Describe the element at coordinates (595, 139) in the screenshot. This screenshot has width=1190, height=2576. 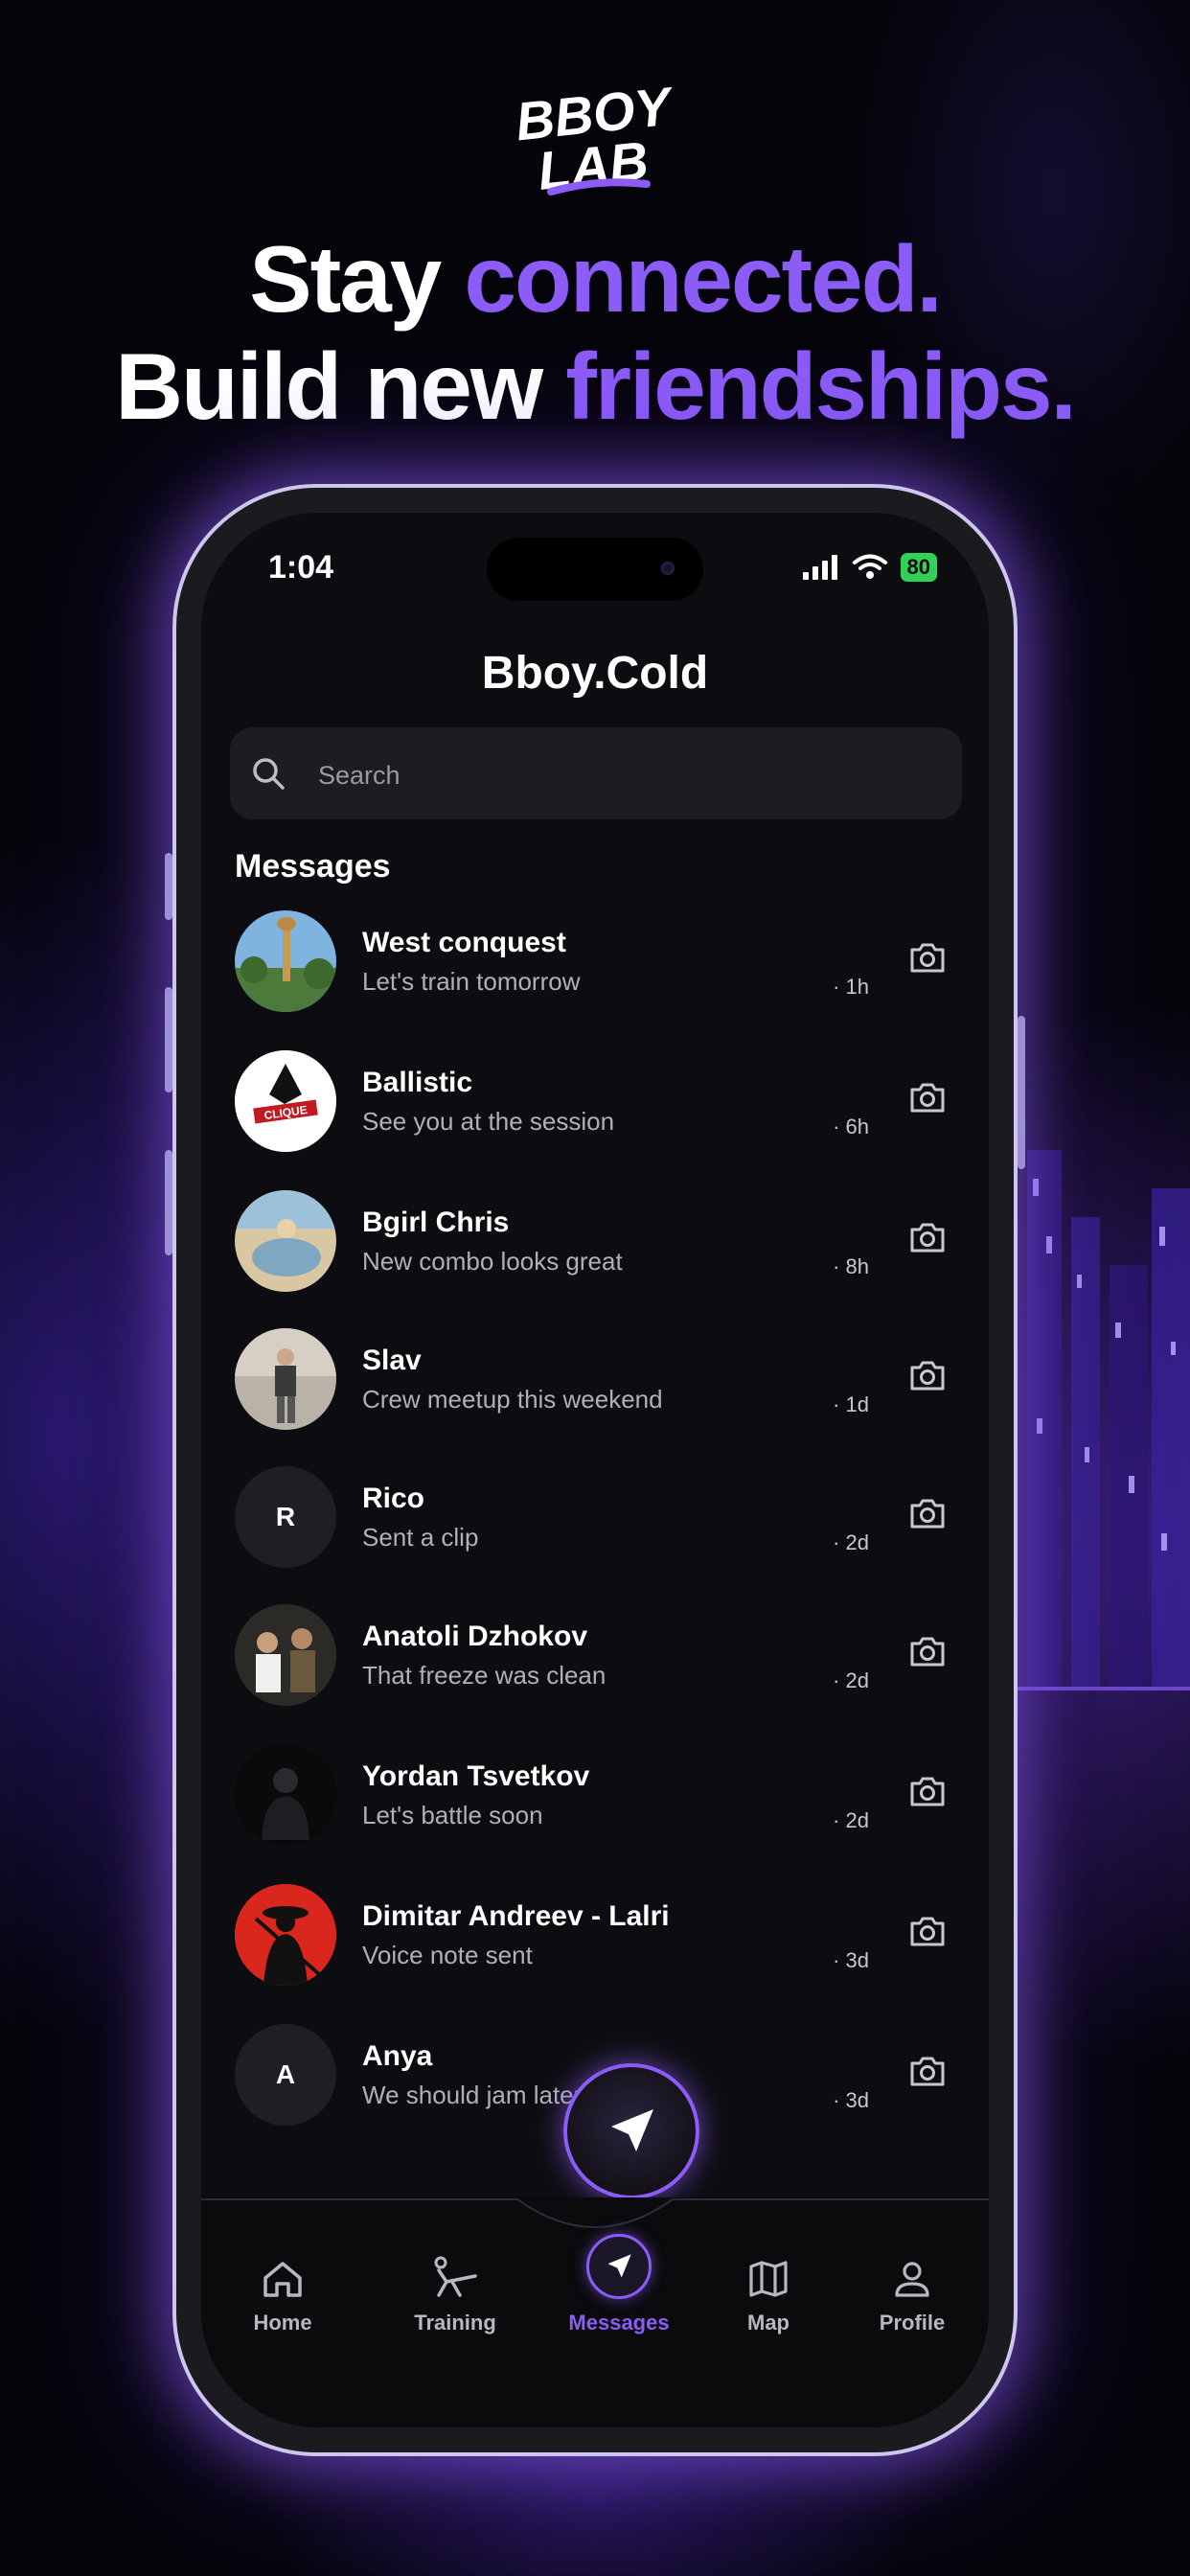
I see `bboy-lab-logo: BBOY LAB` at that location.